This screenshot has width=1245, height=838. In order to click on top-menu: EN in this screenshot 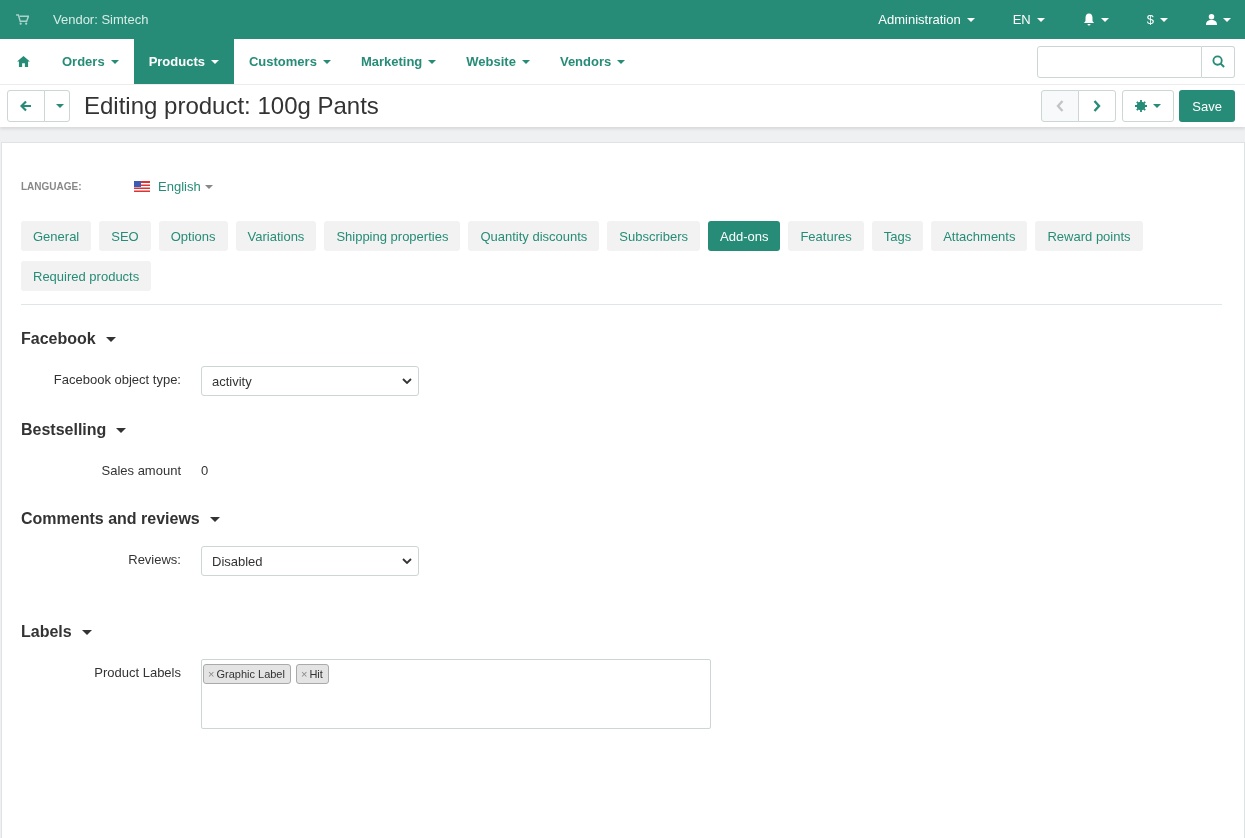, I will do `click(1028, 19)`.